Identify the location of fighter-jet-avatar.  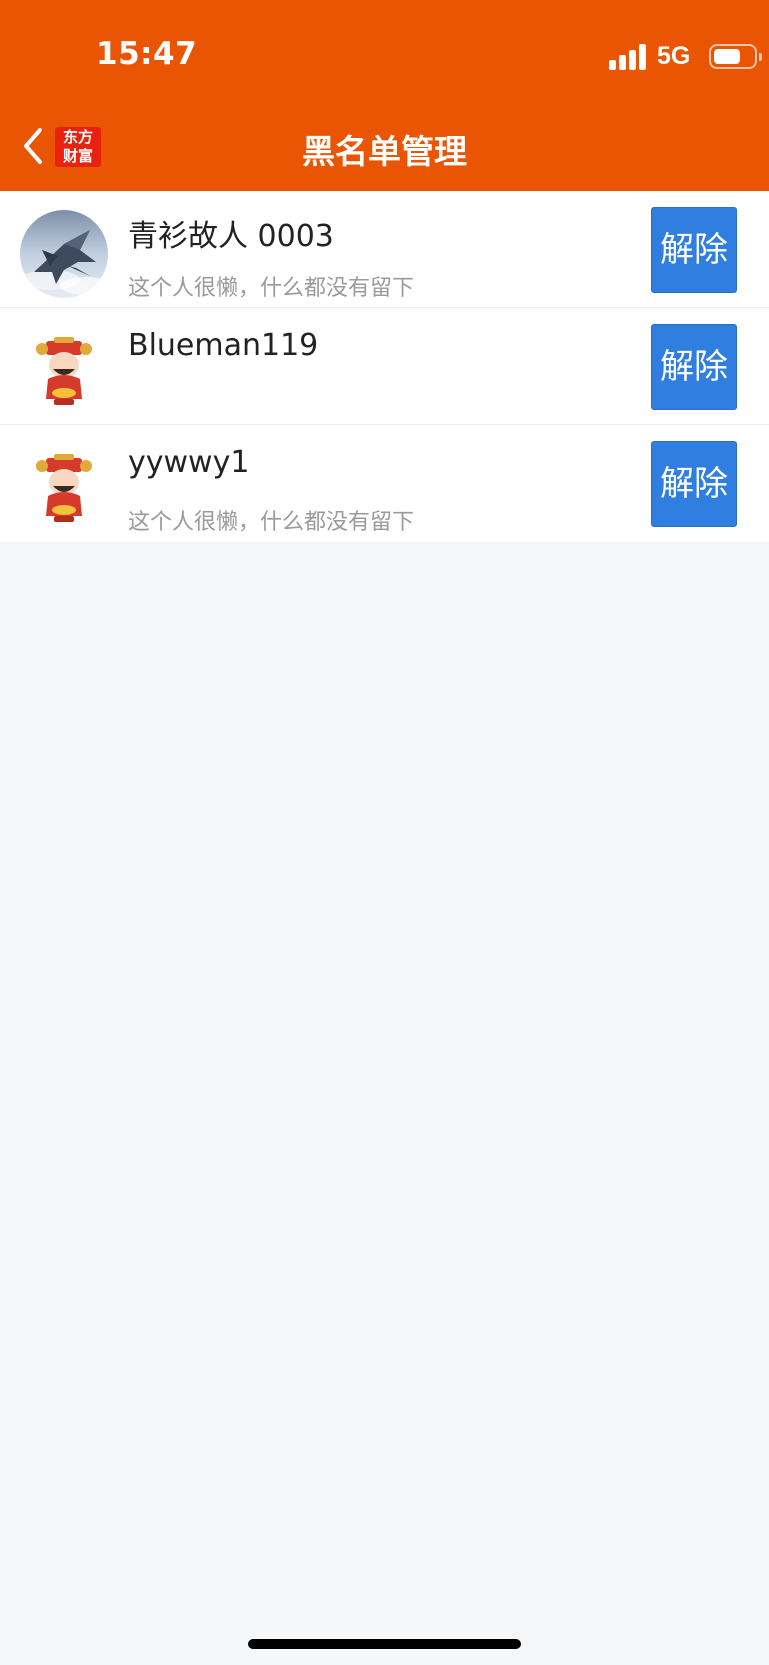
(64, 254).